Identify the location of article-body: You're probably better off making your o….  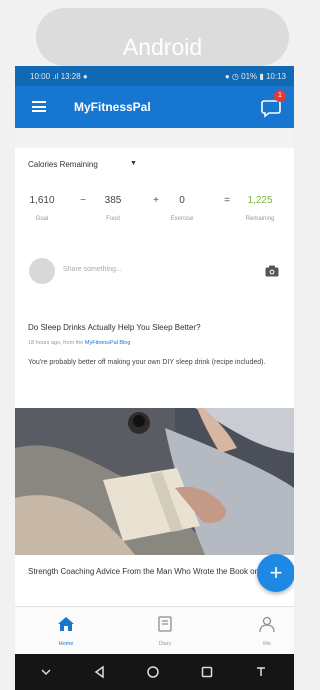
(147, 362).